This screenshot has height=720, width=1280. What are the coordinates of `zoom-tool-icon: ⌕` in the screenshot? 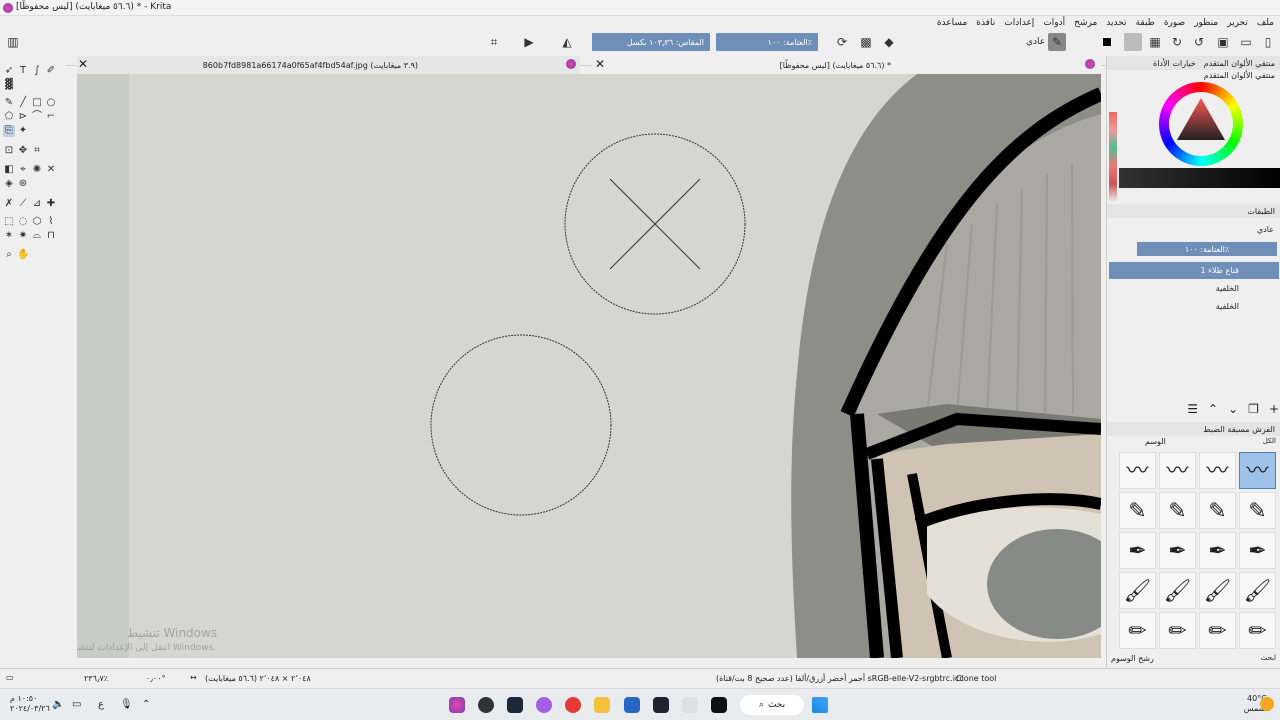 It's located at (9, 255).